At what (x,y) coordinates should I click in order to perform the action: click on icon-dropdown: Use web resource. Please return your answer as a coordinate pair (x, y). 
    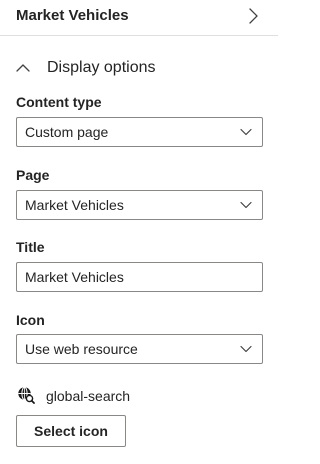
    Looking at the image, I should click on (139, 349).